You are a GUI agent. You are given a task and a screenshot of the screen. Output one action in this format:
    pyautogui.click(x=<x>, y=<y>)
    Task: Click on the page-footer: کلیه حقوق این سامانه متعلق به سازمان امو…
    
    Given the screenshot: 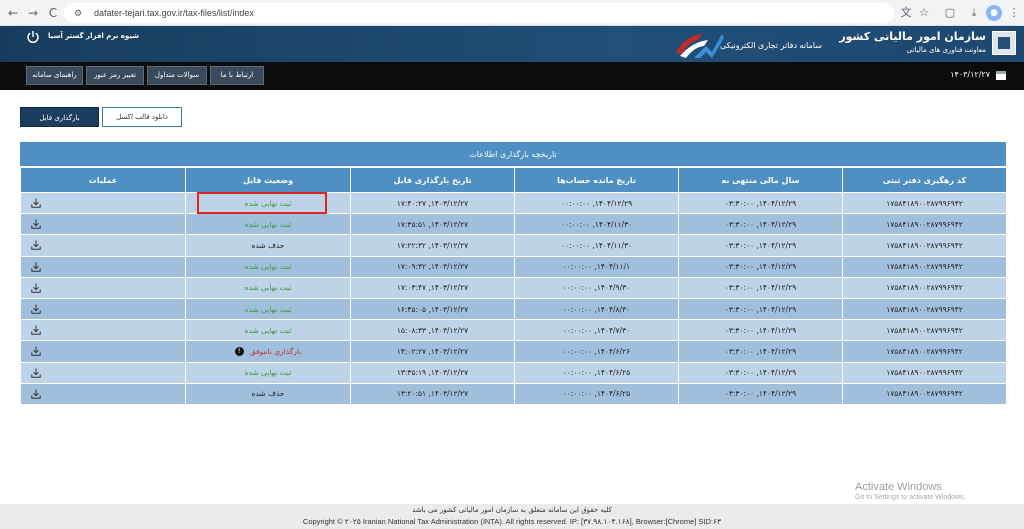 What is the action you would take?
    pyautogui.click(x=512, y=516)
    